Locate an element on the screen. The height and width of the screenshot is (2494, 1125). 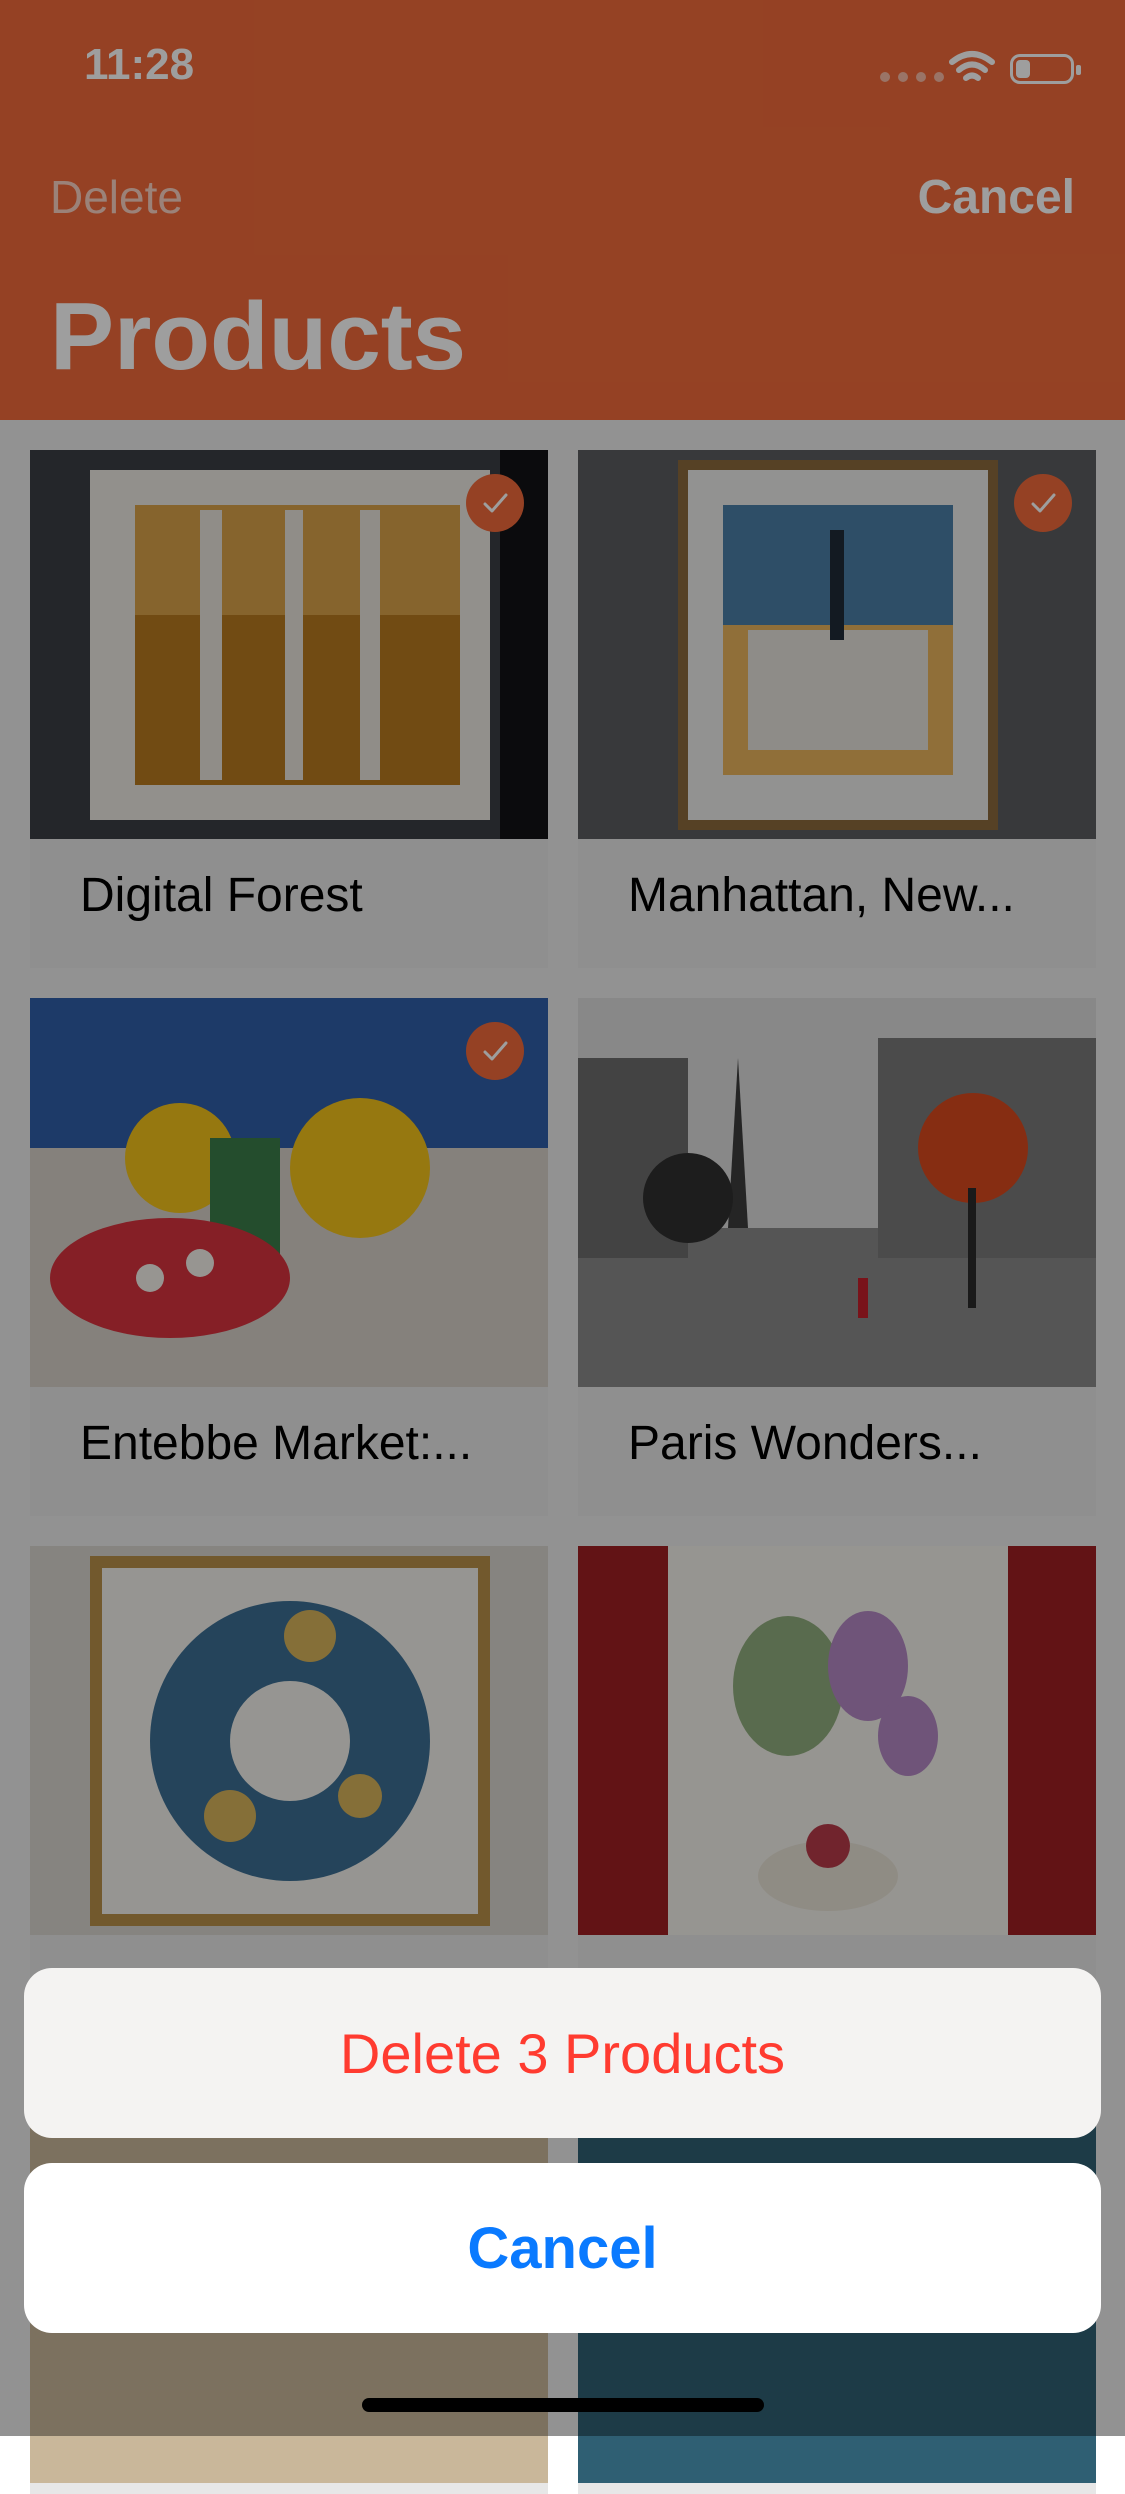
cancel-action-label: Cancel is located at coordinates (562, 2248).